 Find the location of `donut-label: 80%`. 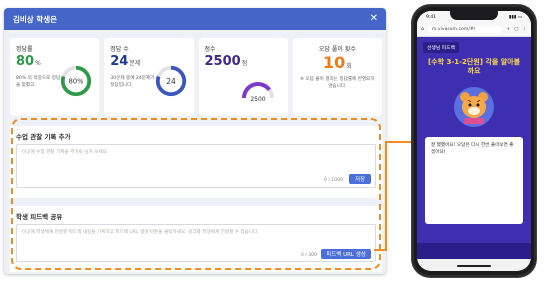

donut-label: 80% is located at coordinates (76, 81).